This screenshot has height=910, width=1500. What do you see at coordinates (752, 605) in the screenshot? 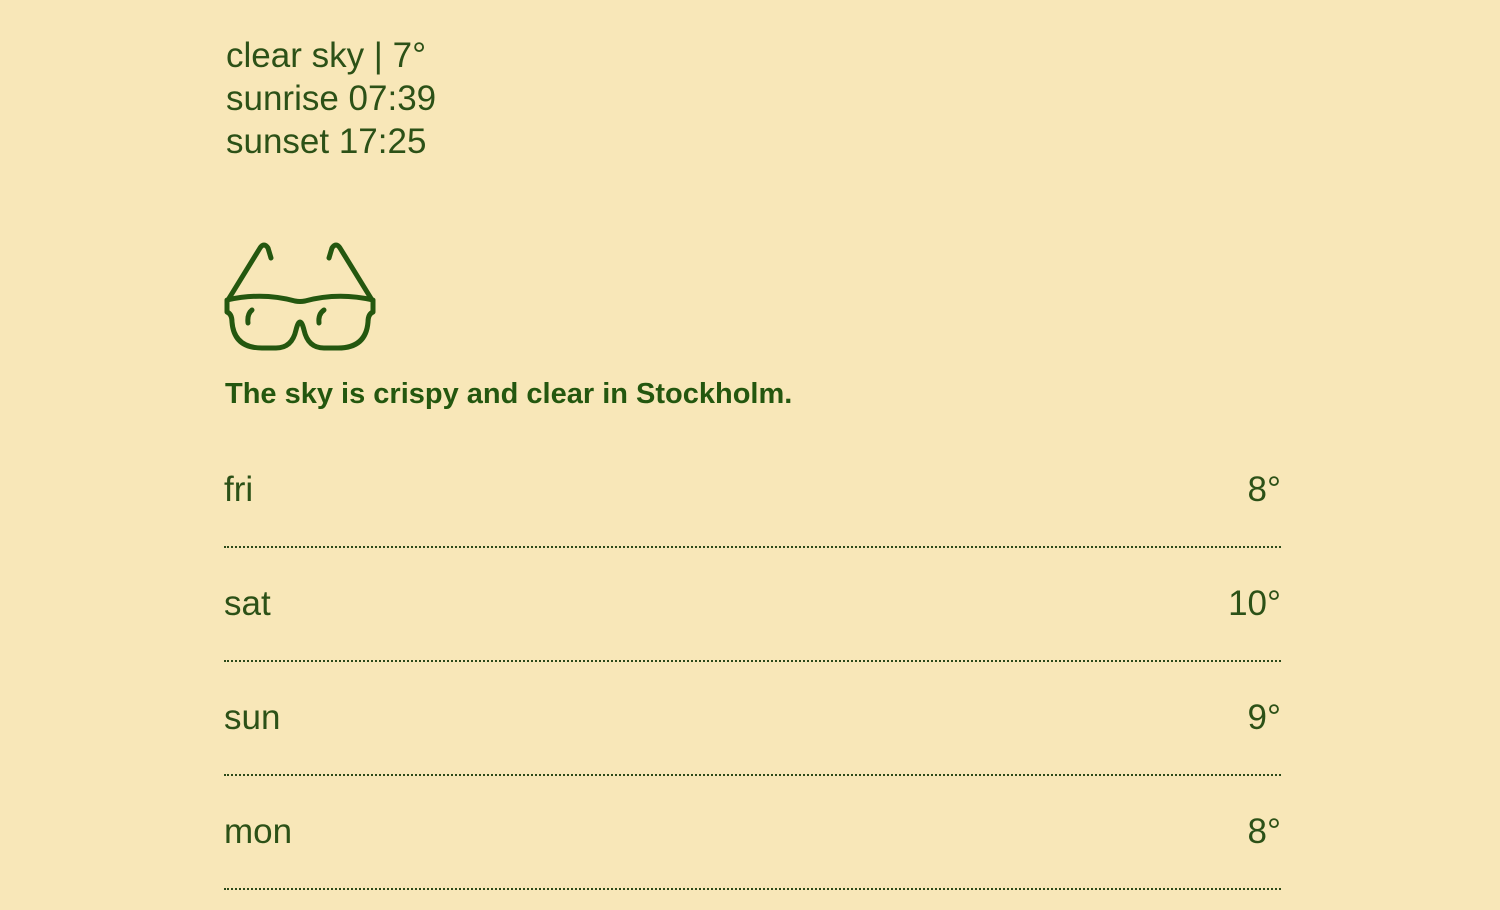
I see `forecast-row: sat 10°` at bounding box center [752, 605].